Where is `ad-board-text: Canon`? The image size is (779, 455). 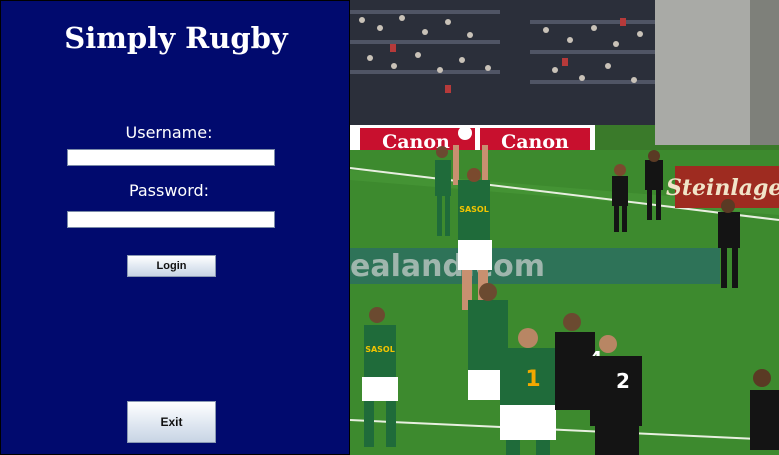
ad-board-text: Canon is located at coordinates (535, 142).